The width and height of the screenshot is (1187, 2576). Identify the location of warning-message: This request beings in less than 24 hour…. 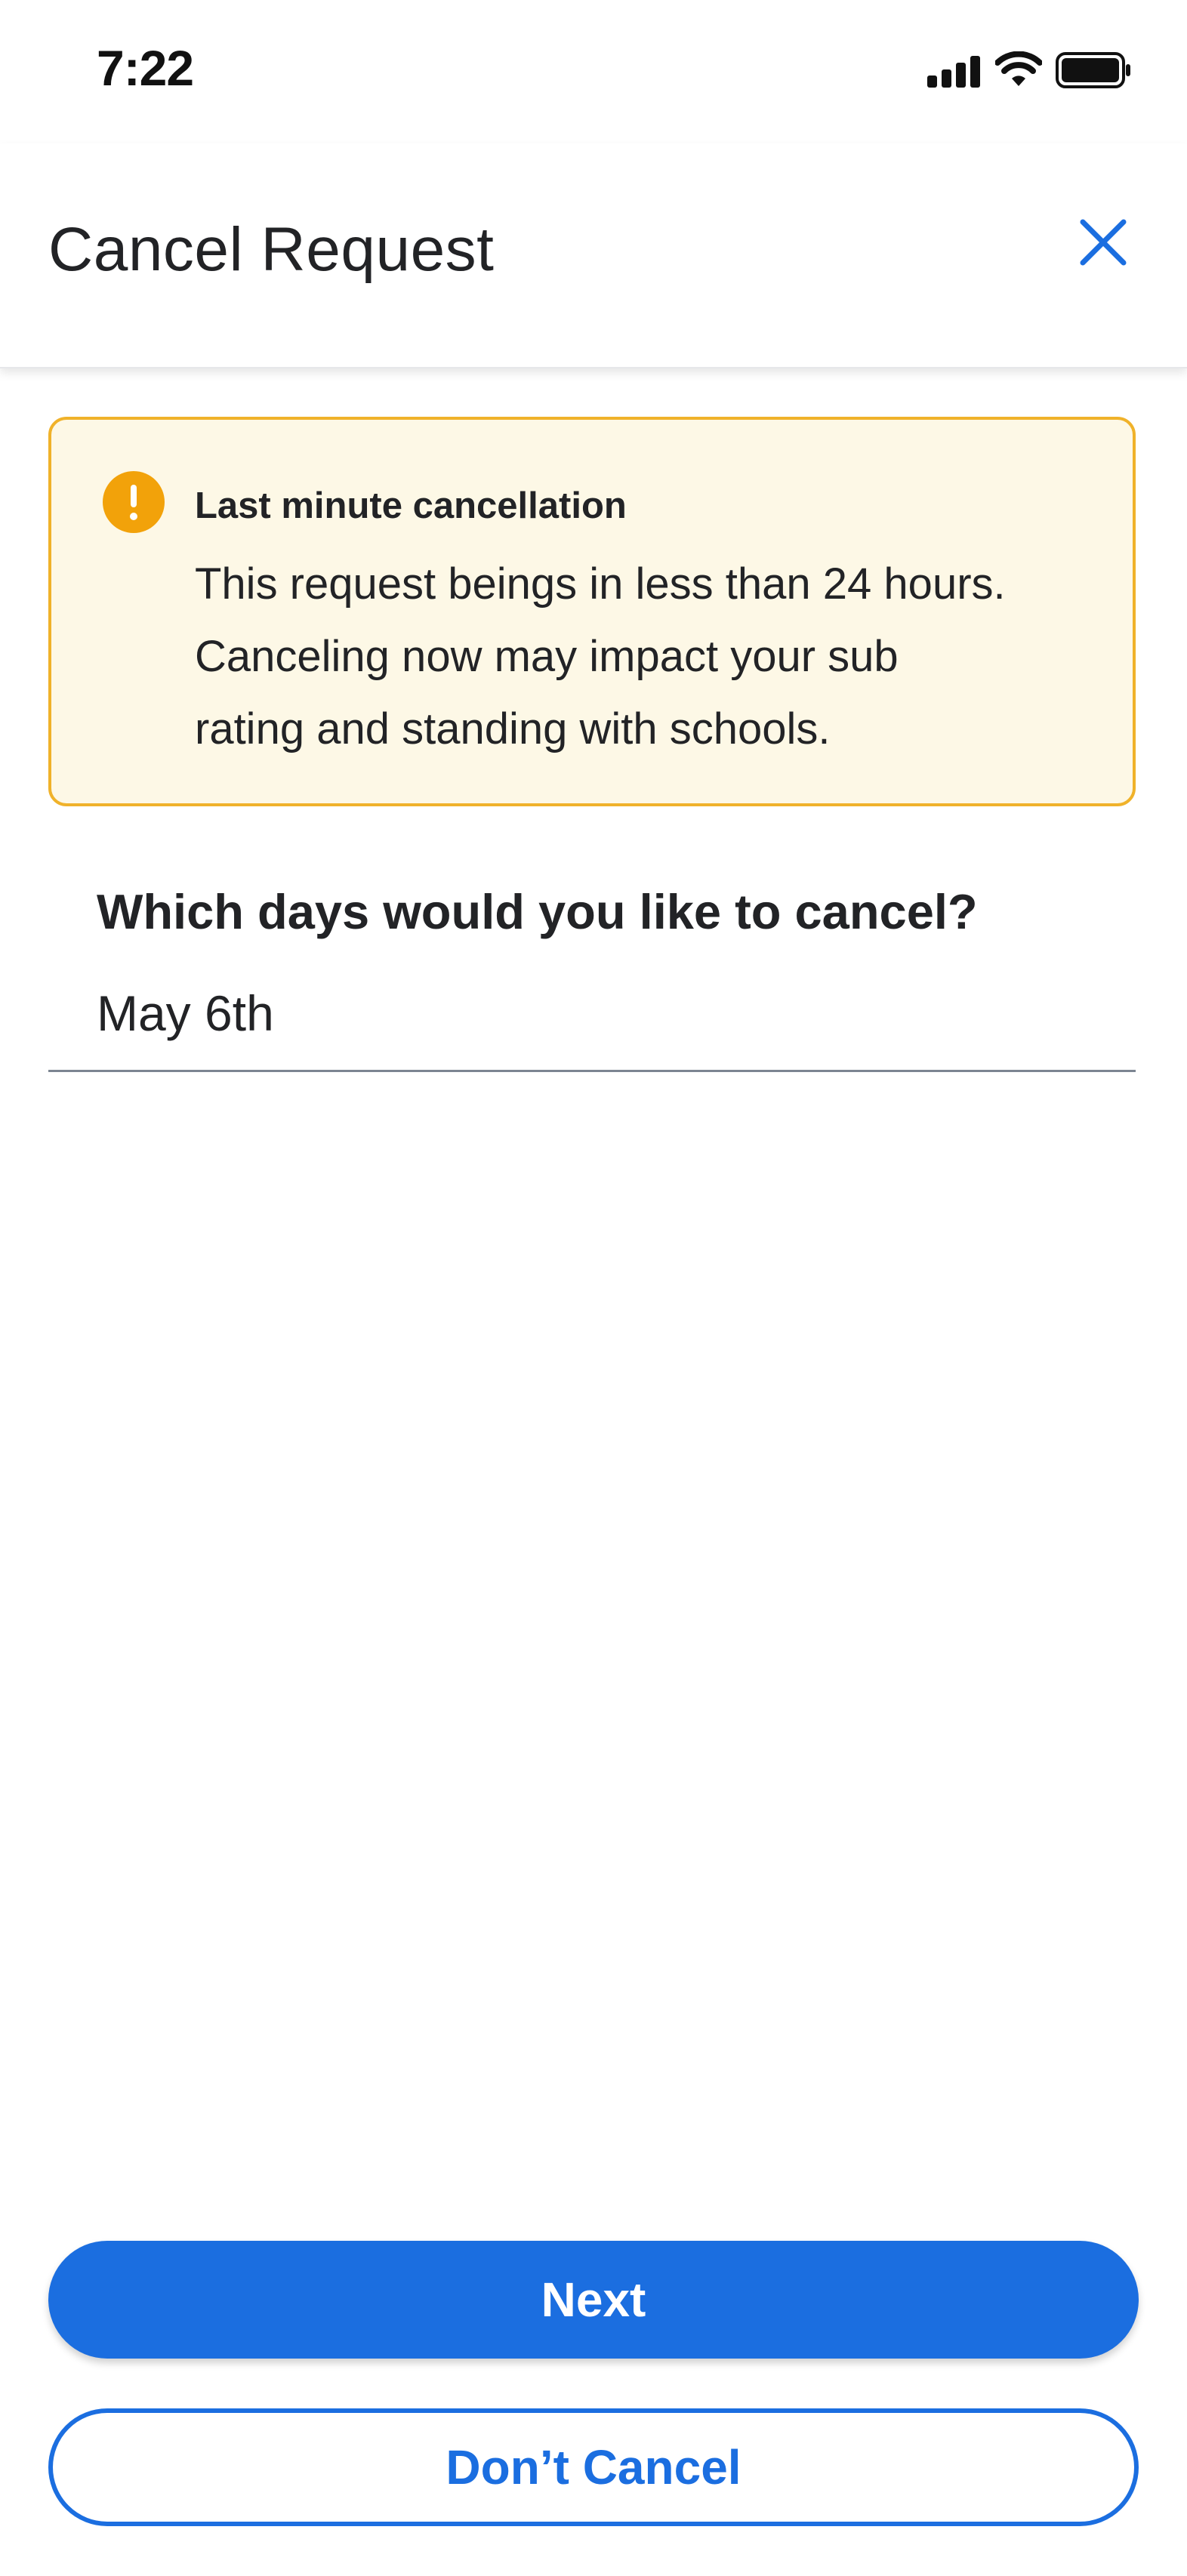
(651, 657).